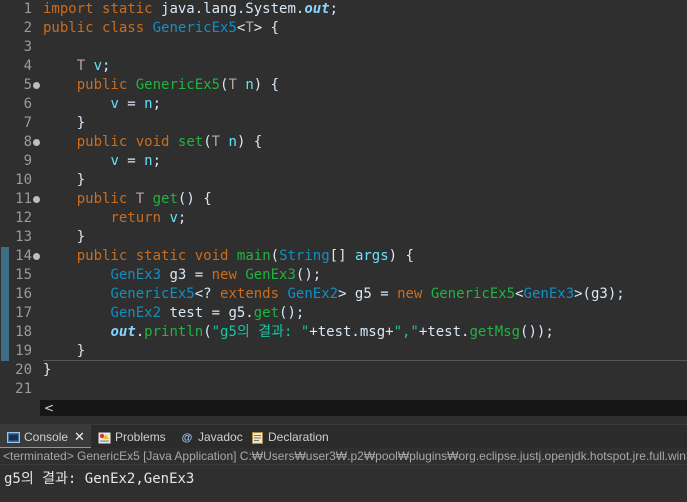  Describe the element at coordinates (220, 437) in the screenshot. I see `tab-javadoc-label: Javadoc` at that location.